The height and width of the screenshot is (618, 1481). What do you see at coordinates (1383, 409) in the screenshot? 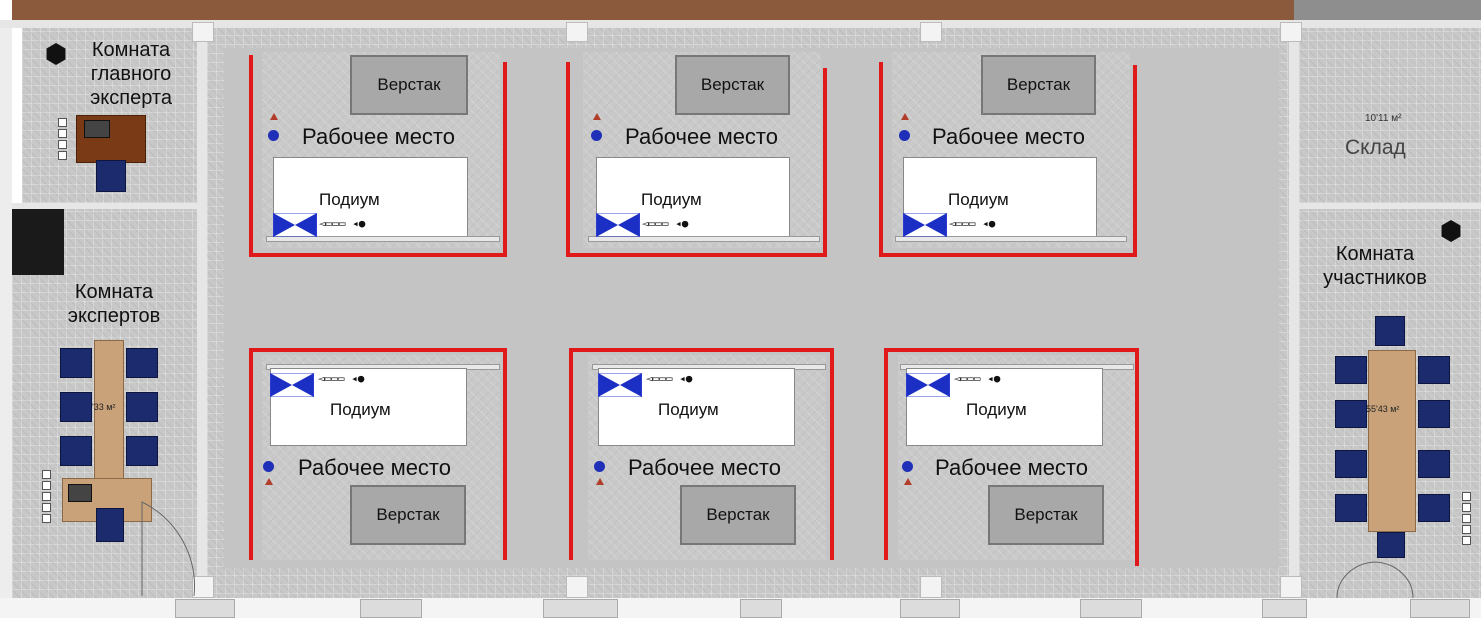
I see `participants-table-label: 55'43 м²` at bounding box center [1383, 409].